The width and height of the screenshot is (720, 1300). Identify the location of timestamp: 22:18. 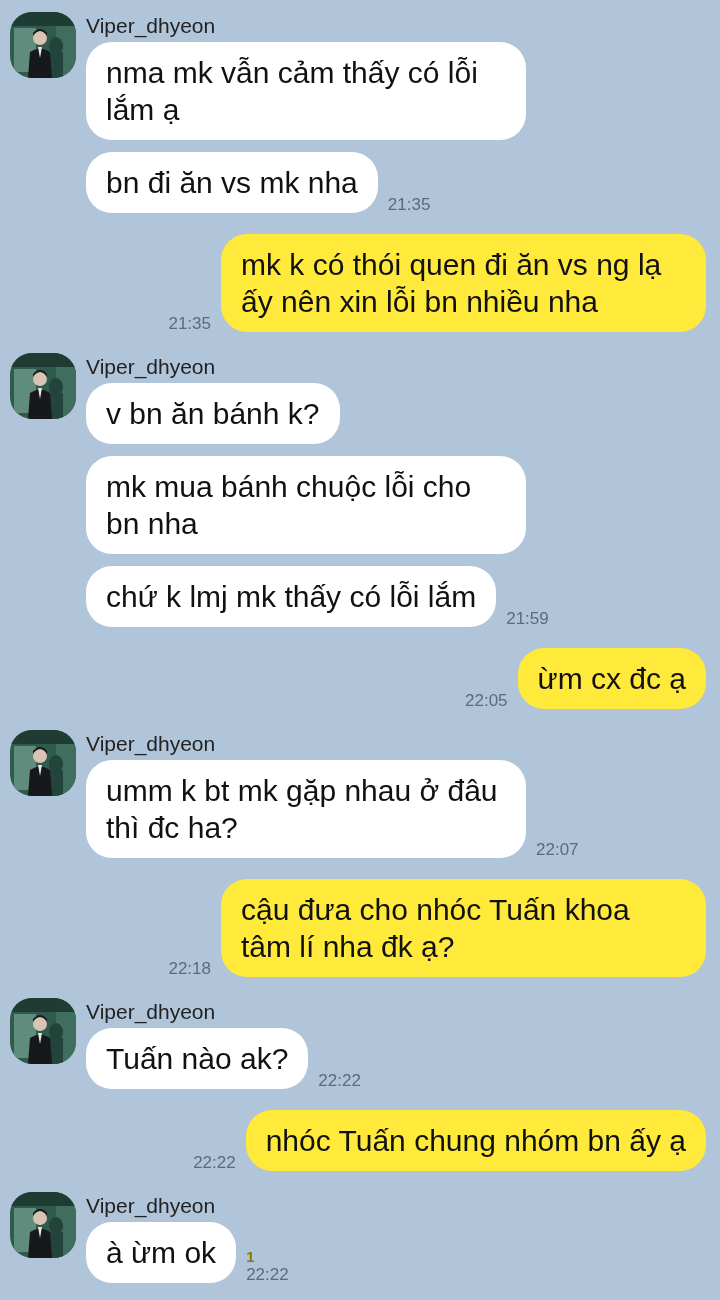
(189, 969).